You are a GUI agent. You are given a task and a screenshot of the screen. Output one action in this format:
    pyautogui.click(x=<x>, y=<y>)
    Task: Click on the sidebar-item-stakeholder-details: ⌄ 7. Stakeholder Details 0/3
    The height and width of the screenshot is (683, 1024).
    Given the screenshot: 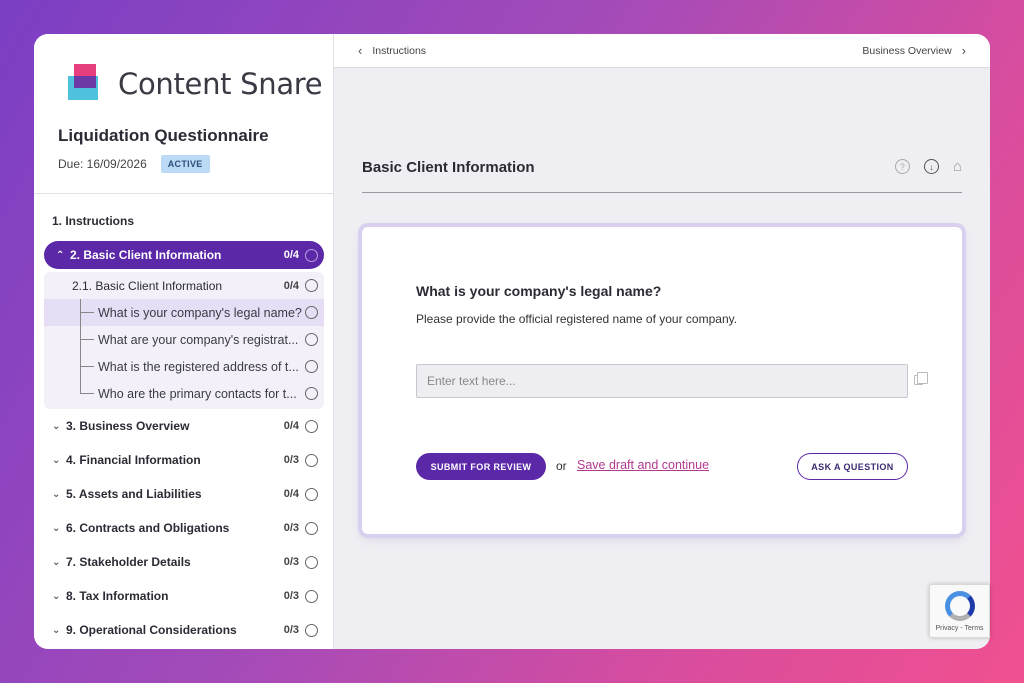 What is the action you would take?
    pyautogui.click(x=184, y=562)
    